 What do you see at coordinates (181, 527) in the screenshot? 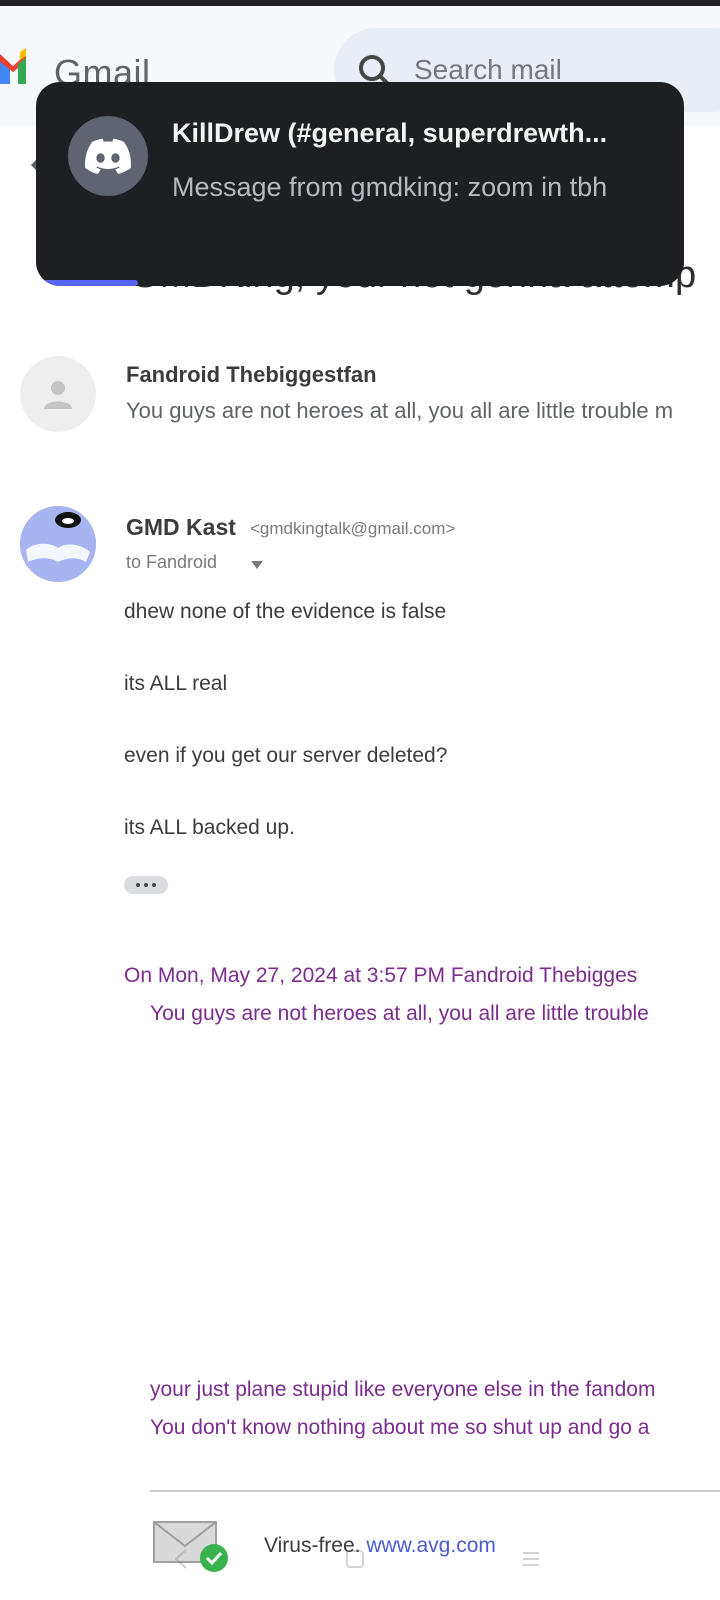
I see `message-sender: GMD Kast` at bounding box center [181, 527].